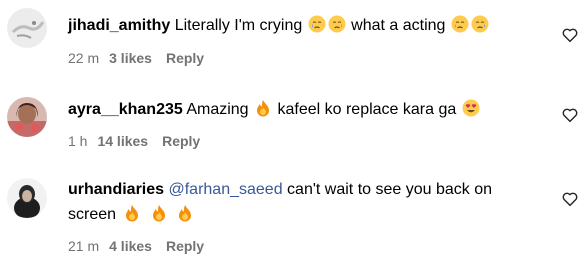 Image resolution: width=584 pixels, height=260 pixels. I want to click on comment-timestamp: 1 h, so click(78, 141).